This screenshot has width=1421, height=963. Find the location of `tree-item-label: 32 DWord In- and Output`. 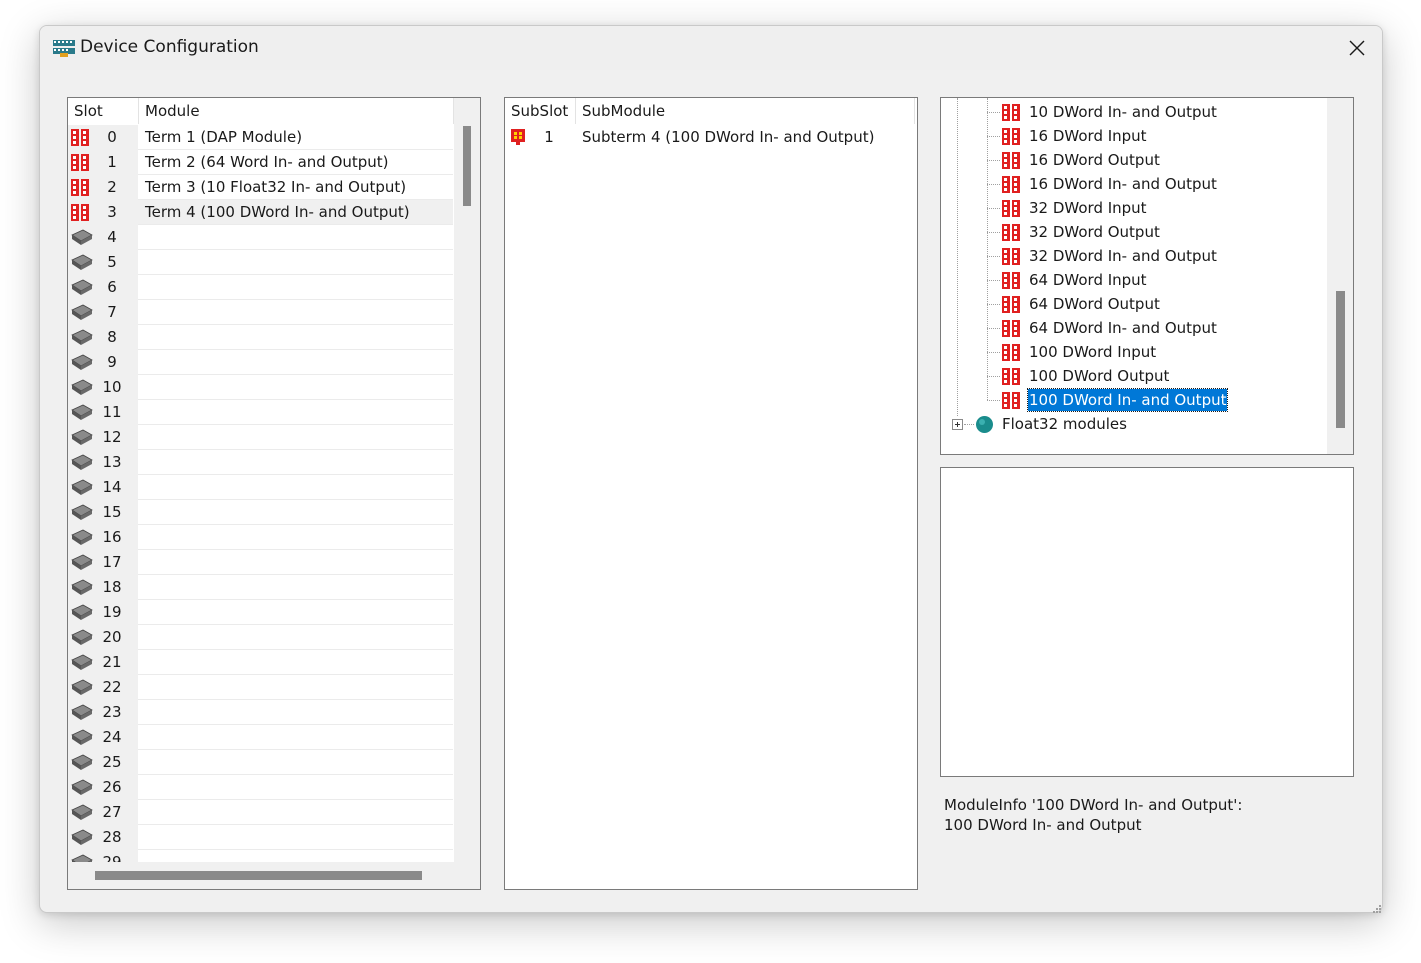

tree-item-label: 32 DWord In- and Output is located at coordinates (1123, 256).